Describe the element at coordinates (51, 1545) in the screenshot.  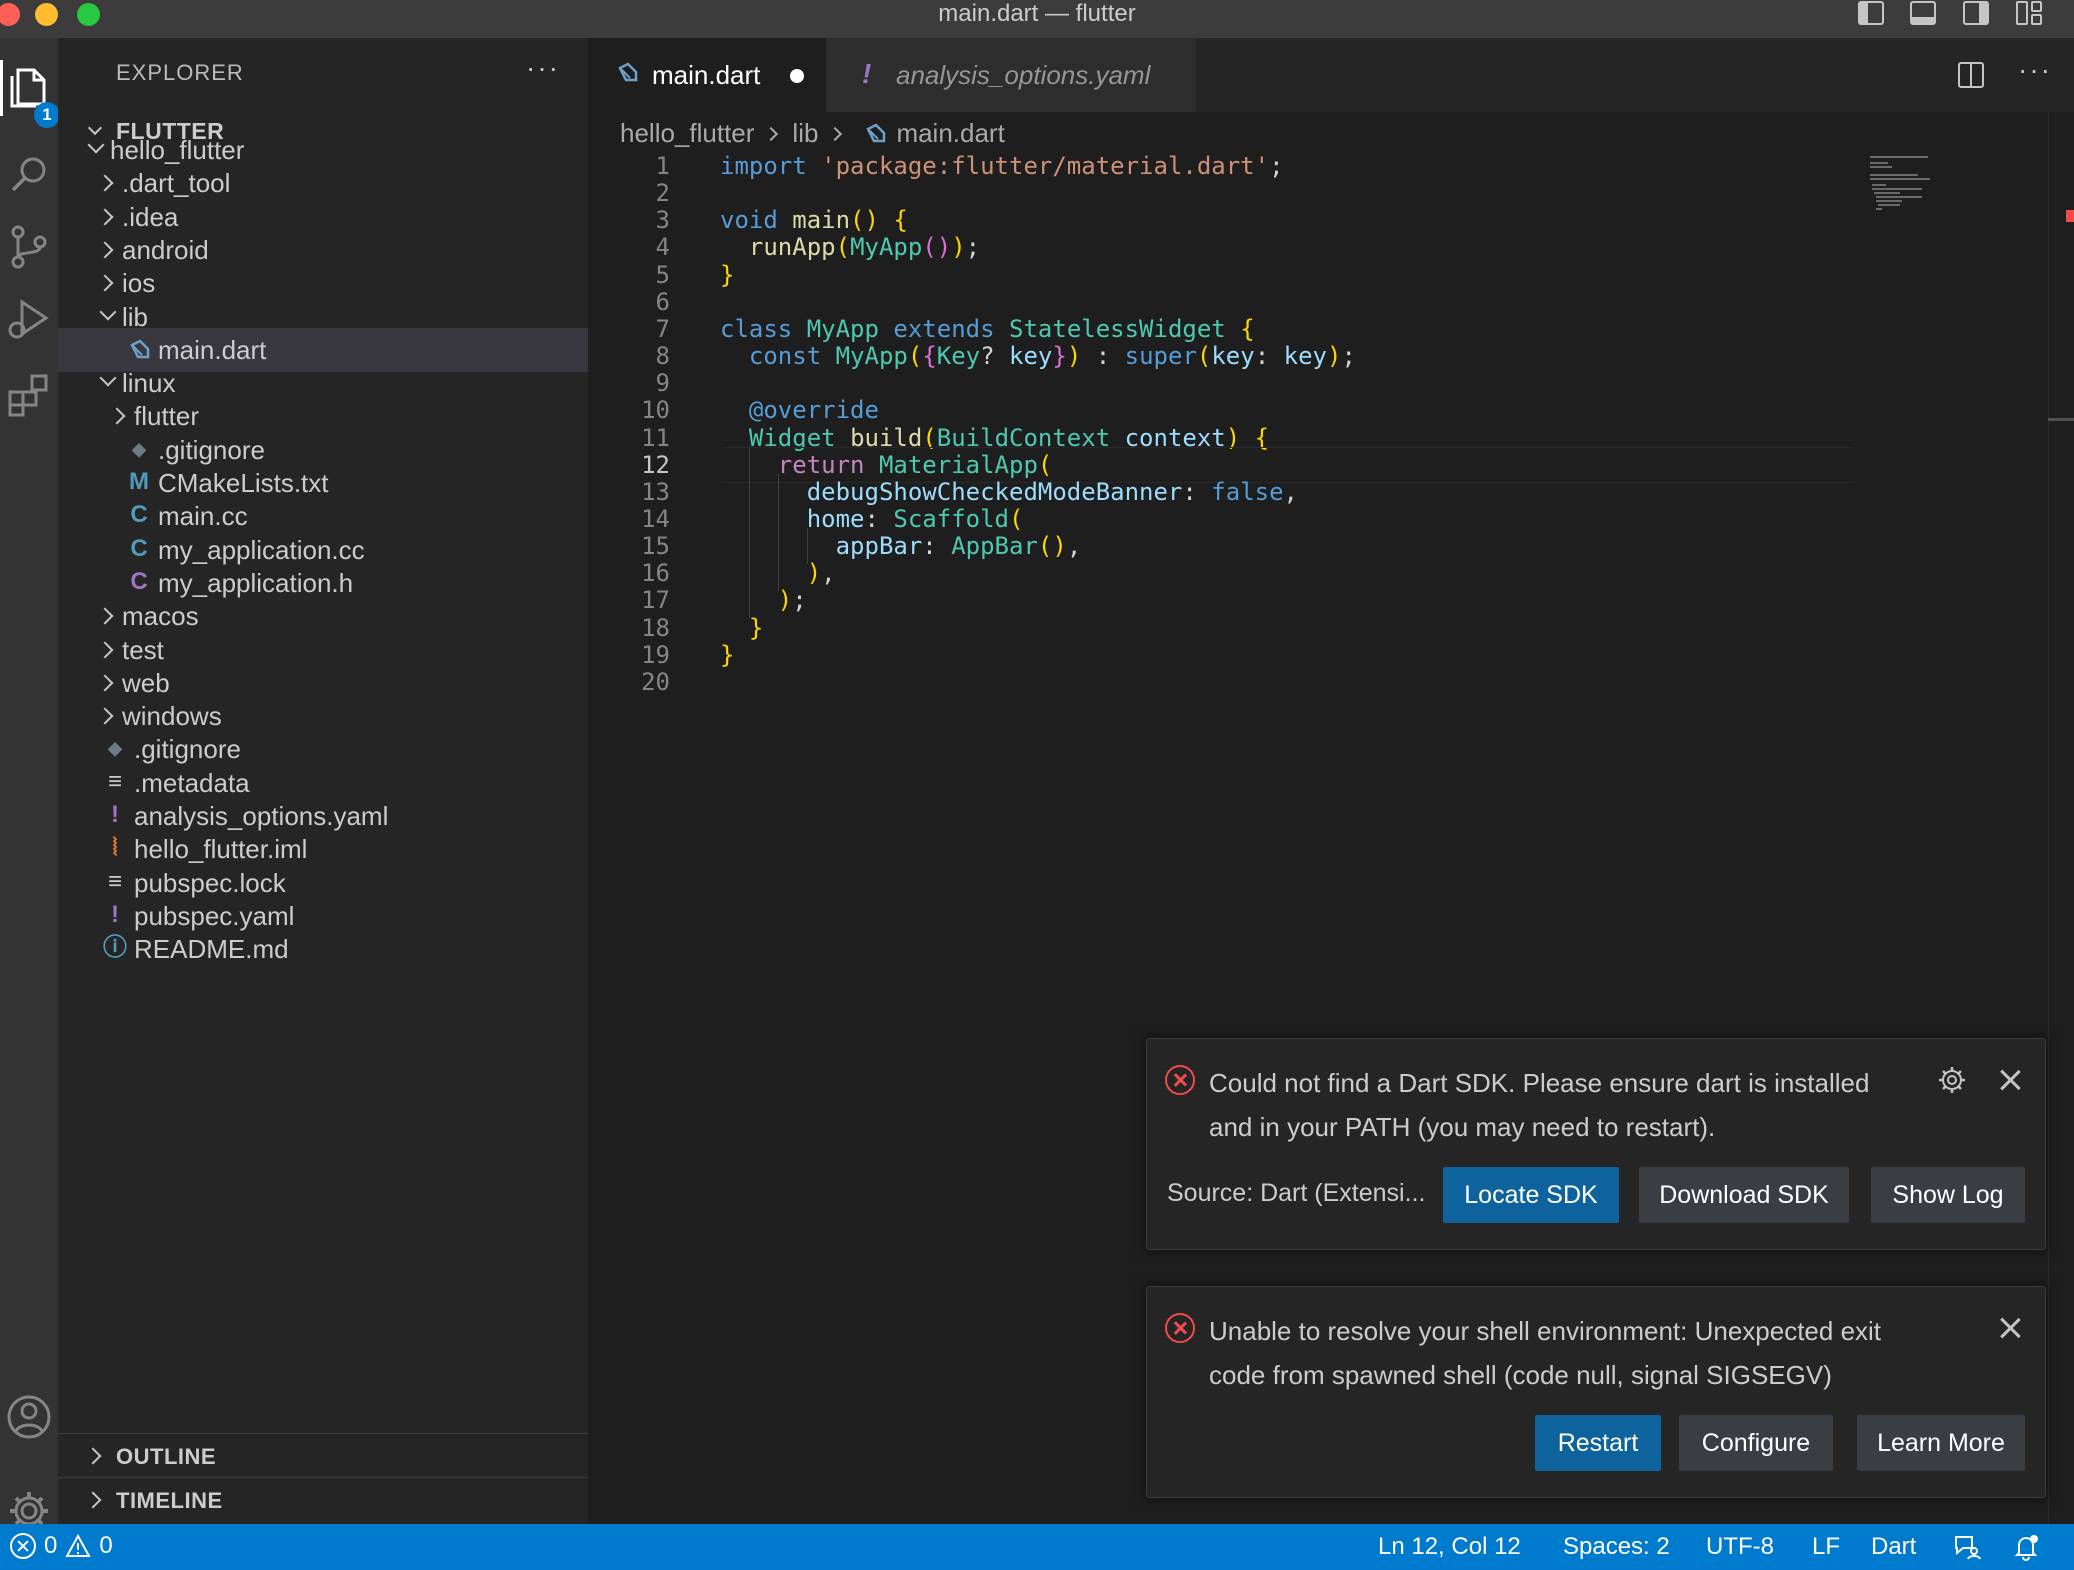
I see `error-count: 0` at that location.